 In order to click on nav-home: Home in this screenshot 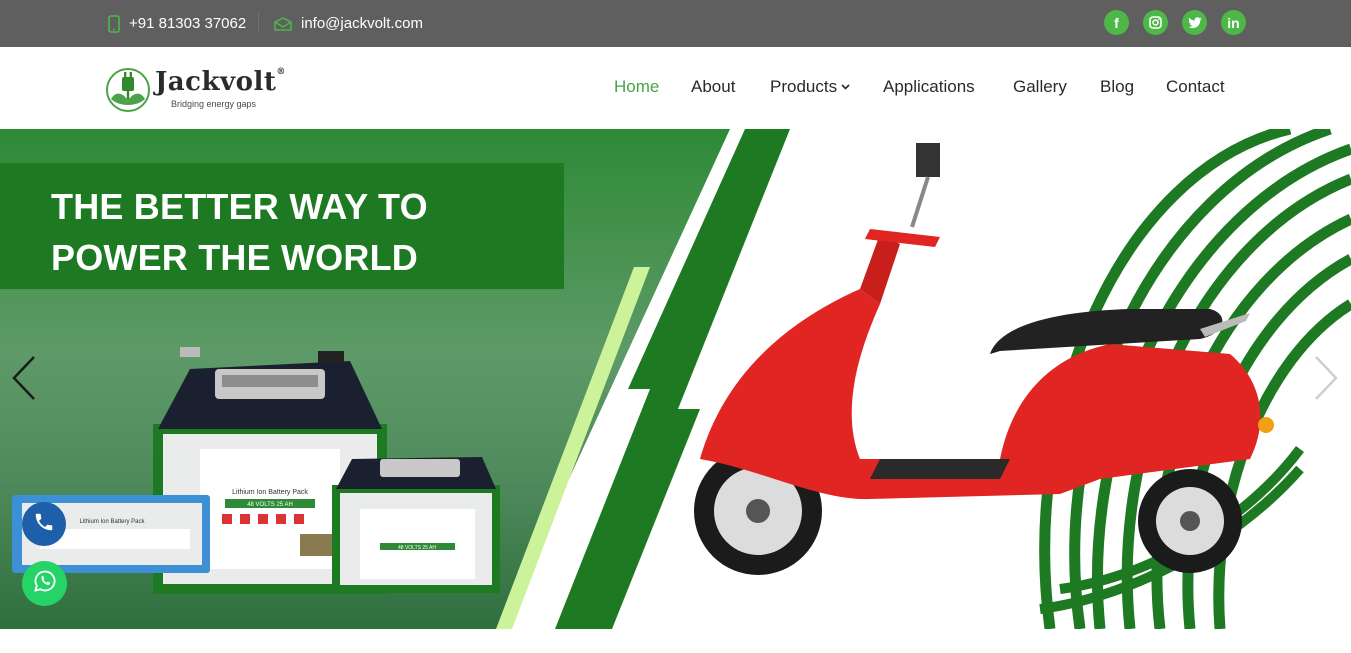, I will do `click(636, 87)`.